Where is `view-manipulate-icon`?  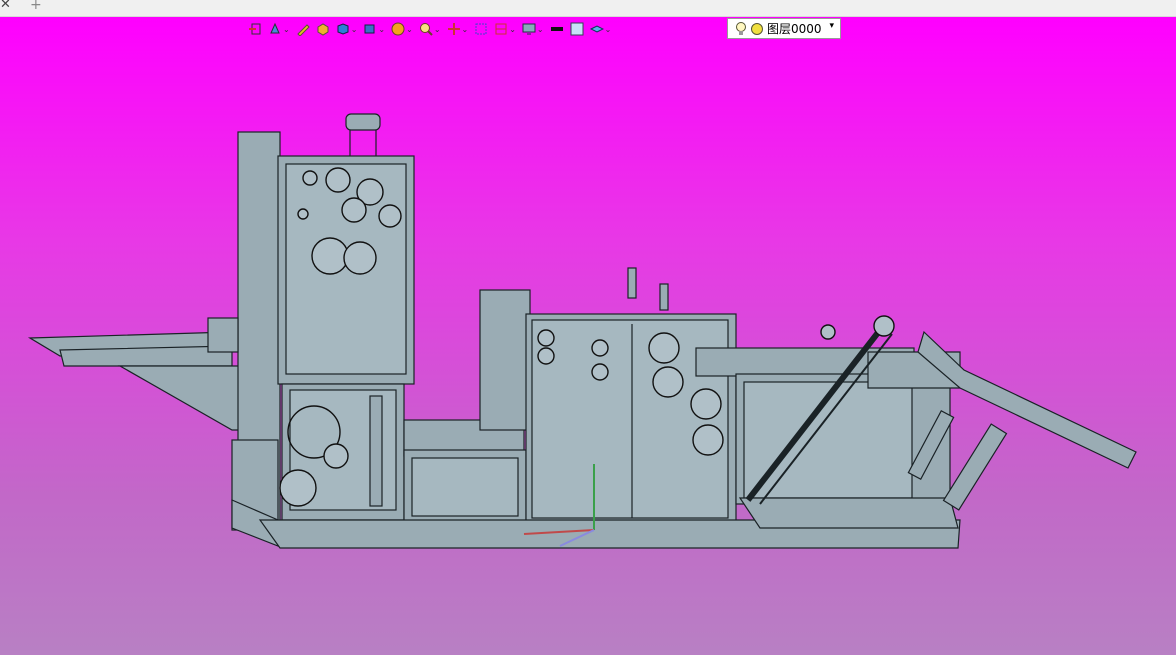
view-manipulate-icon is located at coordinates (275, 28).